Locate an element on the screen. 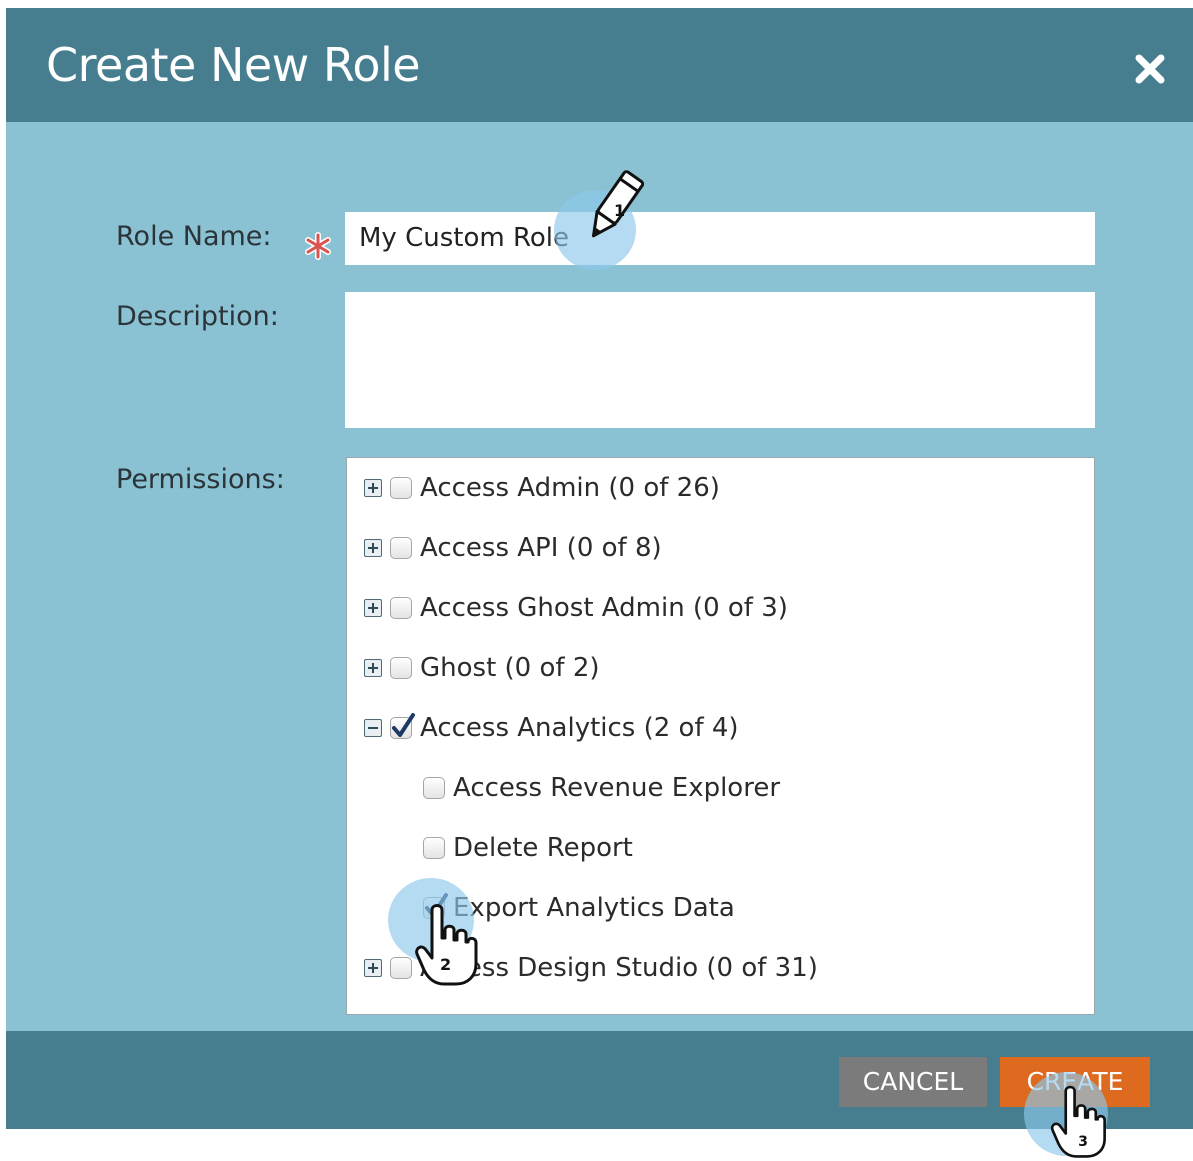 The height and width of the screenshot is (1161, 1193). permission-row-delete-report: Delete Report is located at coordinates (528, 848).